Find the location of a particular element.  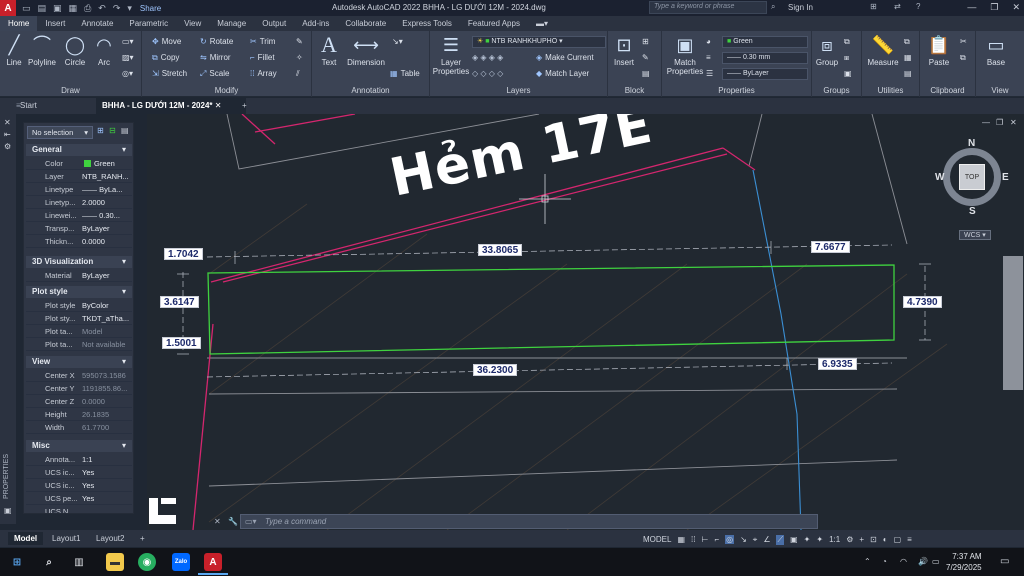

property-row: Transp... ByLayer is located at coordinates (79, 228).